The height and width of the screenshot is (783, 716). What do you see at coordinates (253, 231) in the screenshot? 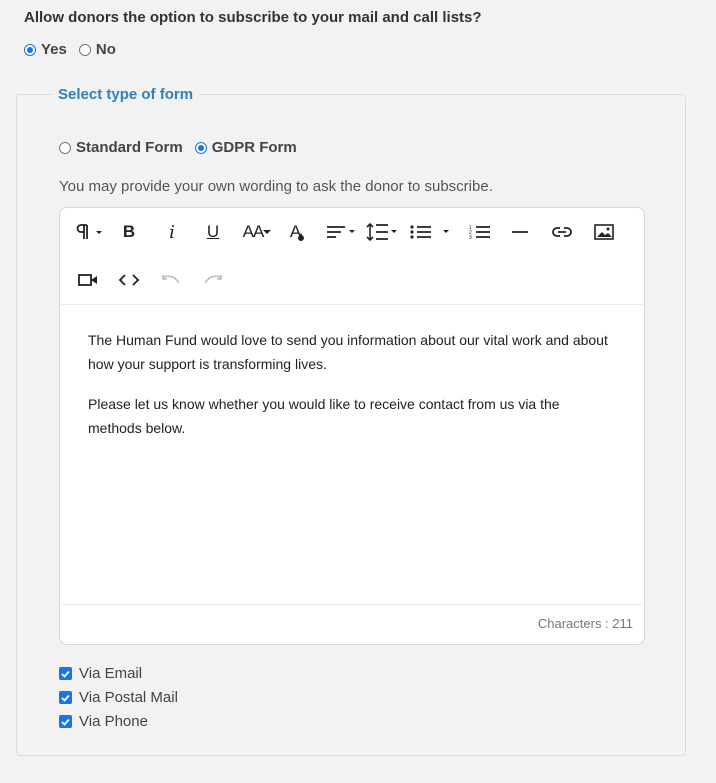
I see `font-size-icon: AA` at bounding box center [253, 231].